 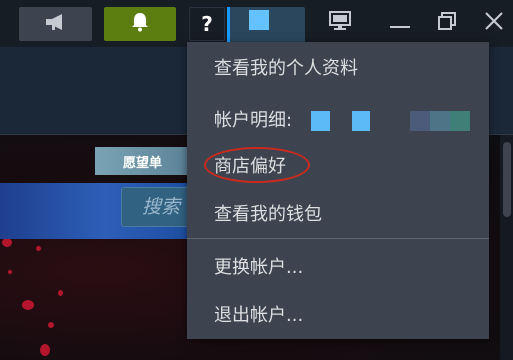 I want to click on top-bar: ?, so click(x=256, y=23).